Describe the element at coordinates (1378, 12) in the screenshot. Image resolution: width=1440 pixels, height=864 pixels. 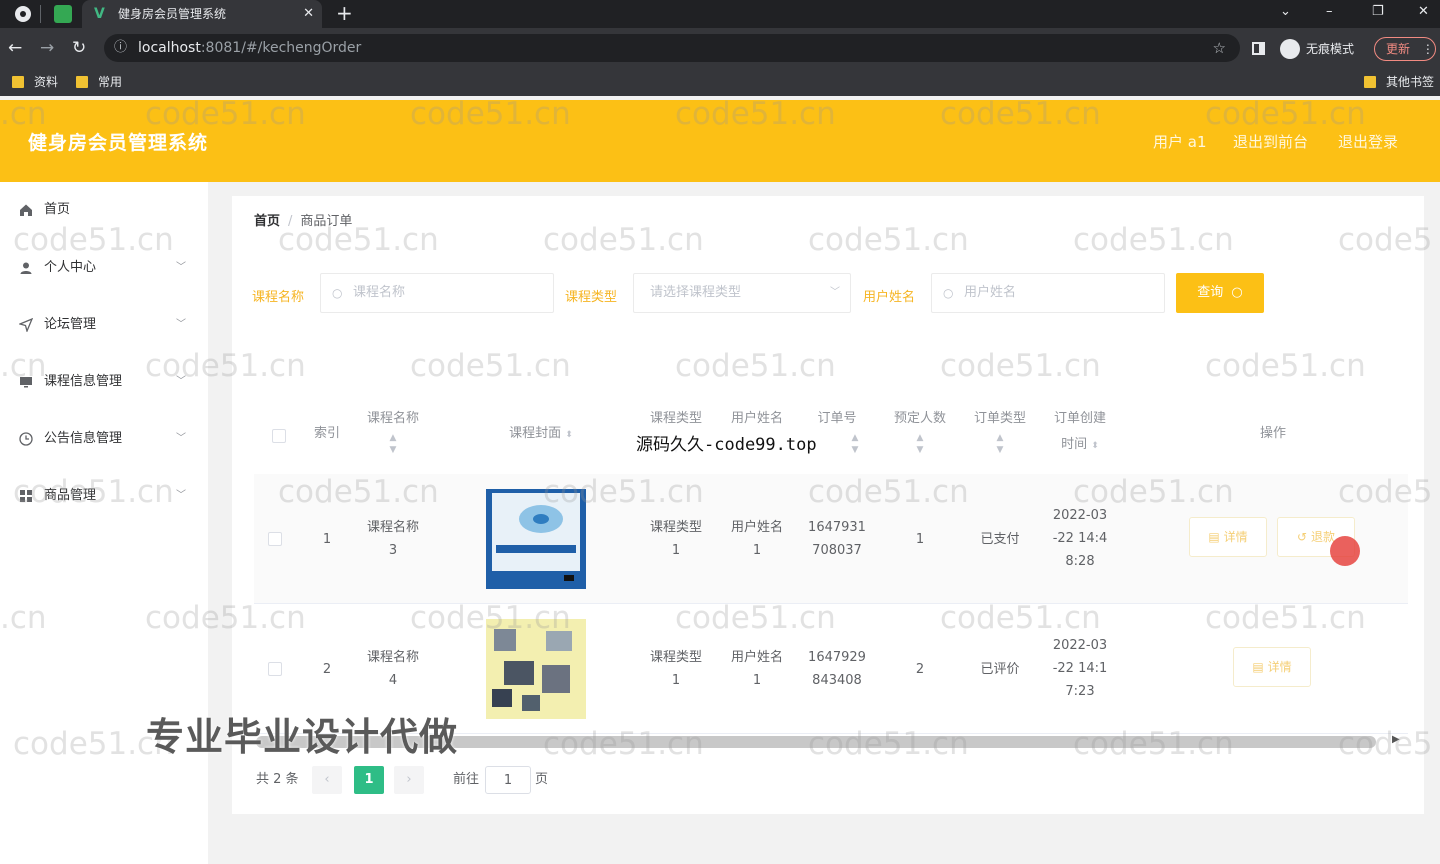
I see `restore-icon: ❐` at that location.